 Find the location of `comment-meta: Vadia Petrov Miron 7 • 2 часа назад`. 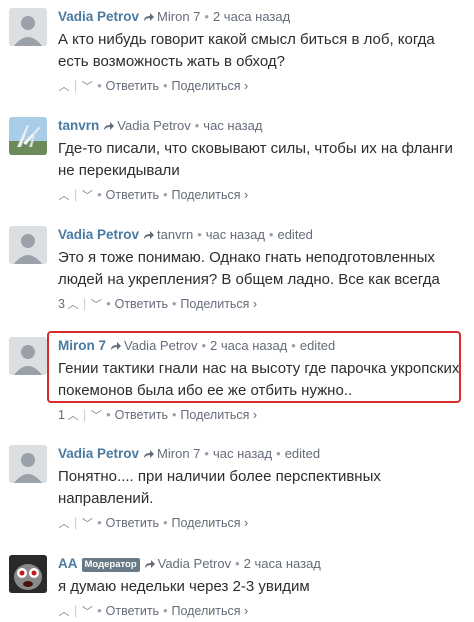

comment-meta: Vadia Petrov Miron 7 • 2 часа назад is located at coordinates (174, 16).